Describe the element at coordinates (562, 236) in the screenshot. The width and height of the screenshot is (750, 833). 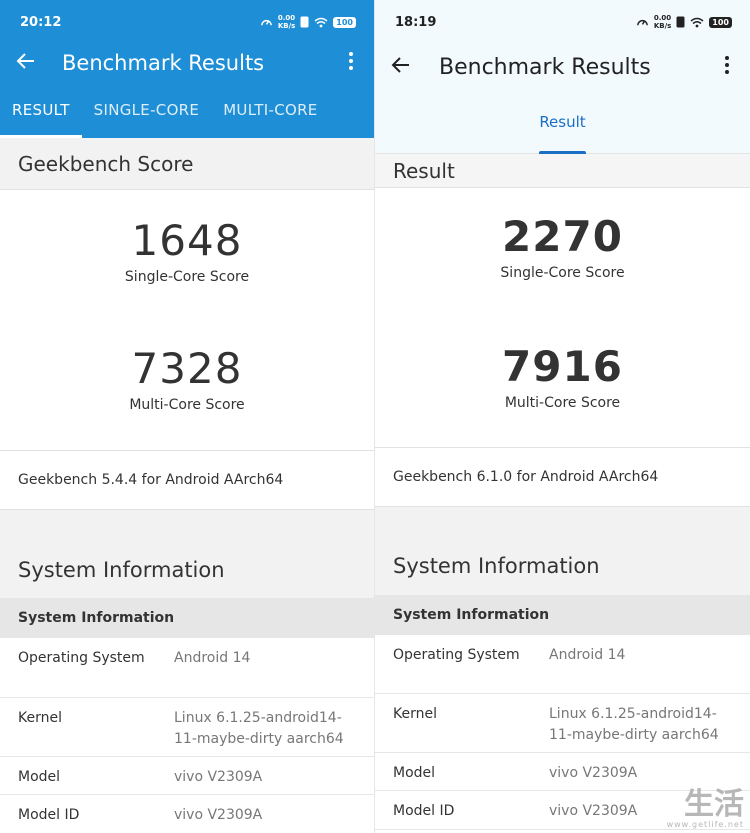
I see `single-core-score: 2270` at that location.